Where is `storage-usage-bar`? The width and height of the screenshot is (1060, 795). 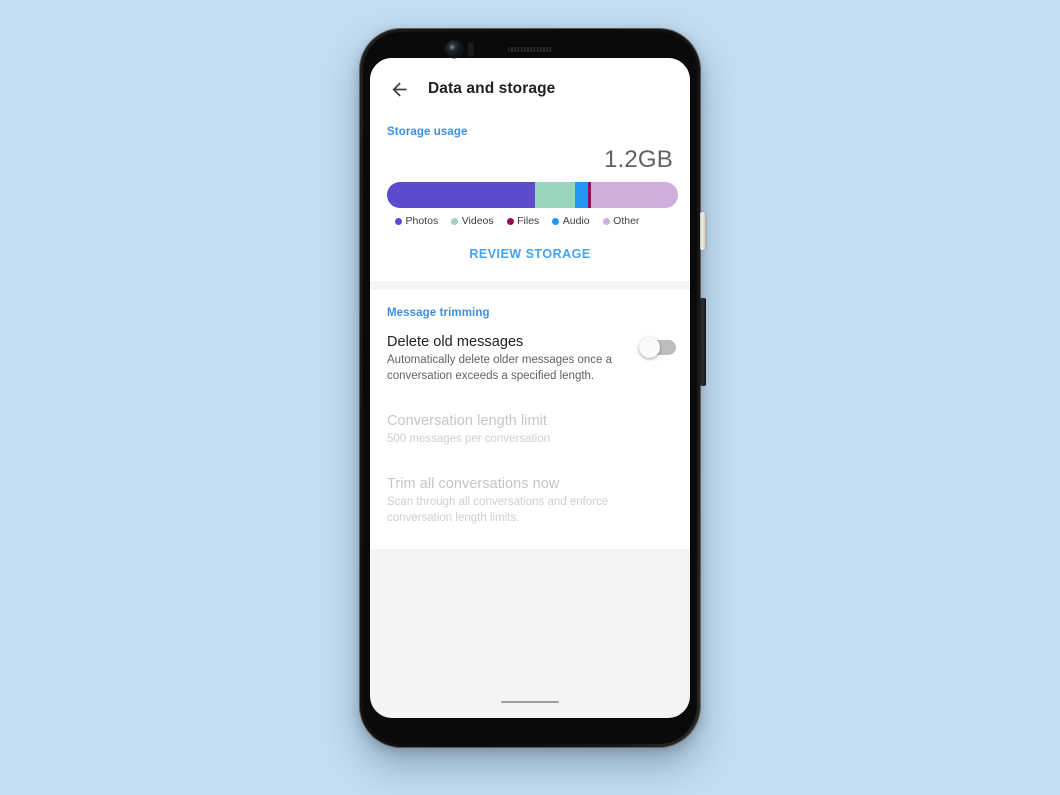
storage-usage-bar is located at coordinates (532, 195).